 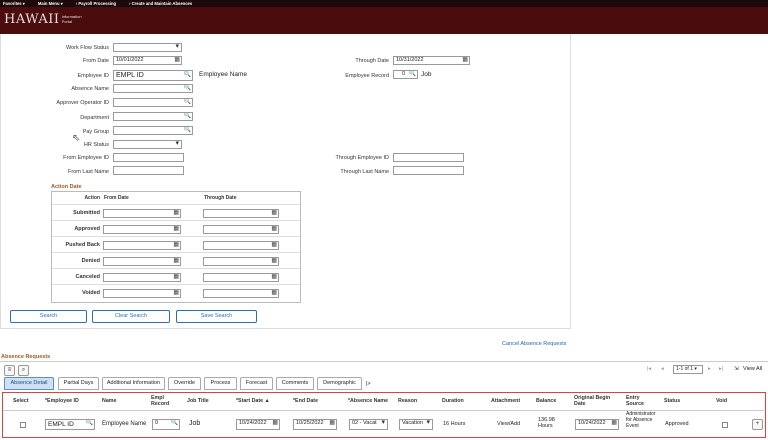 I want to click on denied-from-input: ▦, so click(x=142, y=261).